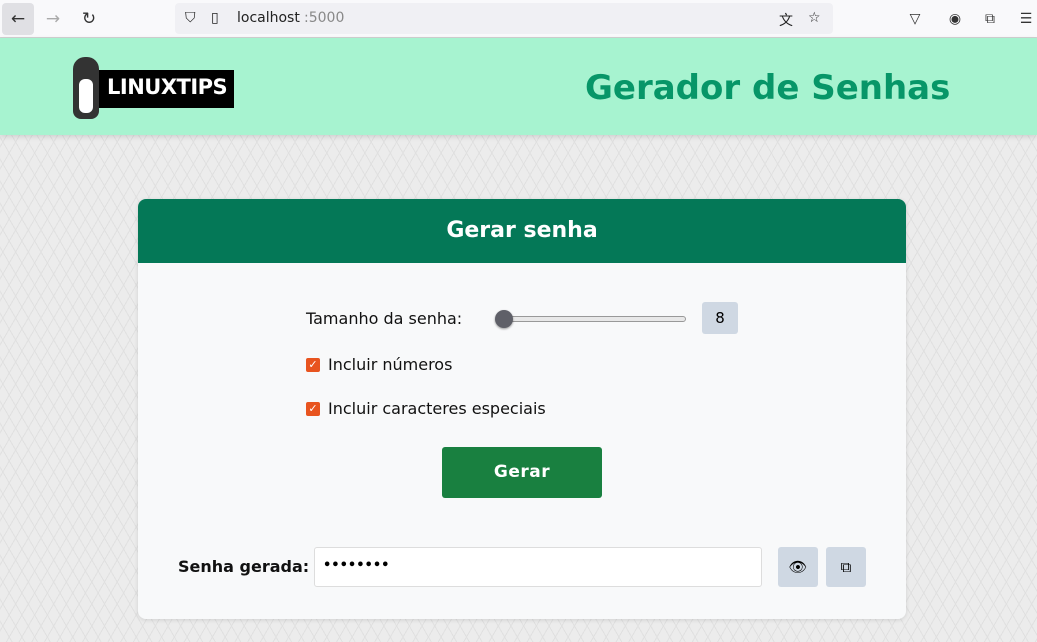 The height and width of the screenshot is (642, 1037). I want to click on page-title: Gerador de Senhas, so click(768, 88).